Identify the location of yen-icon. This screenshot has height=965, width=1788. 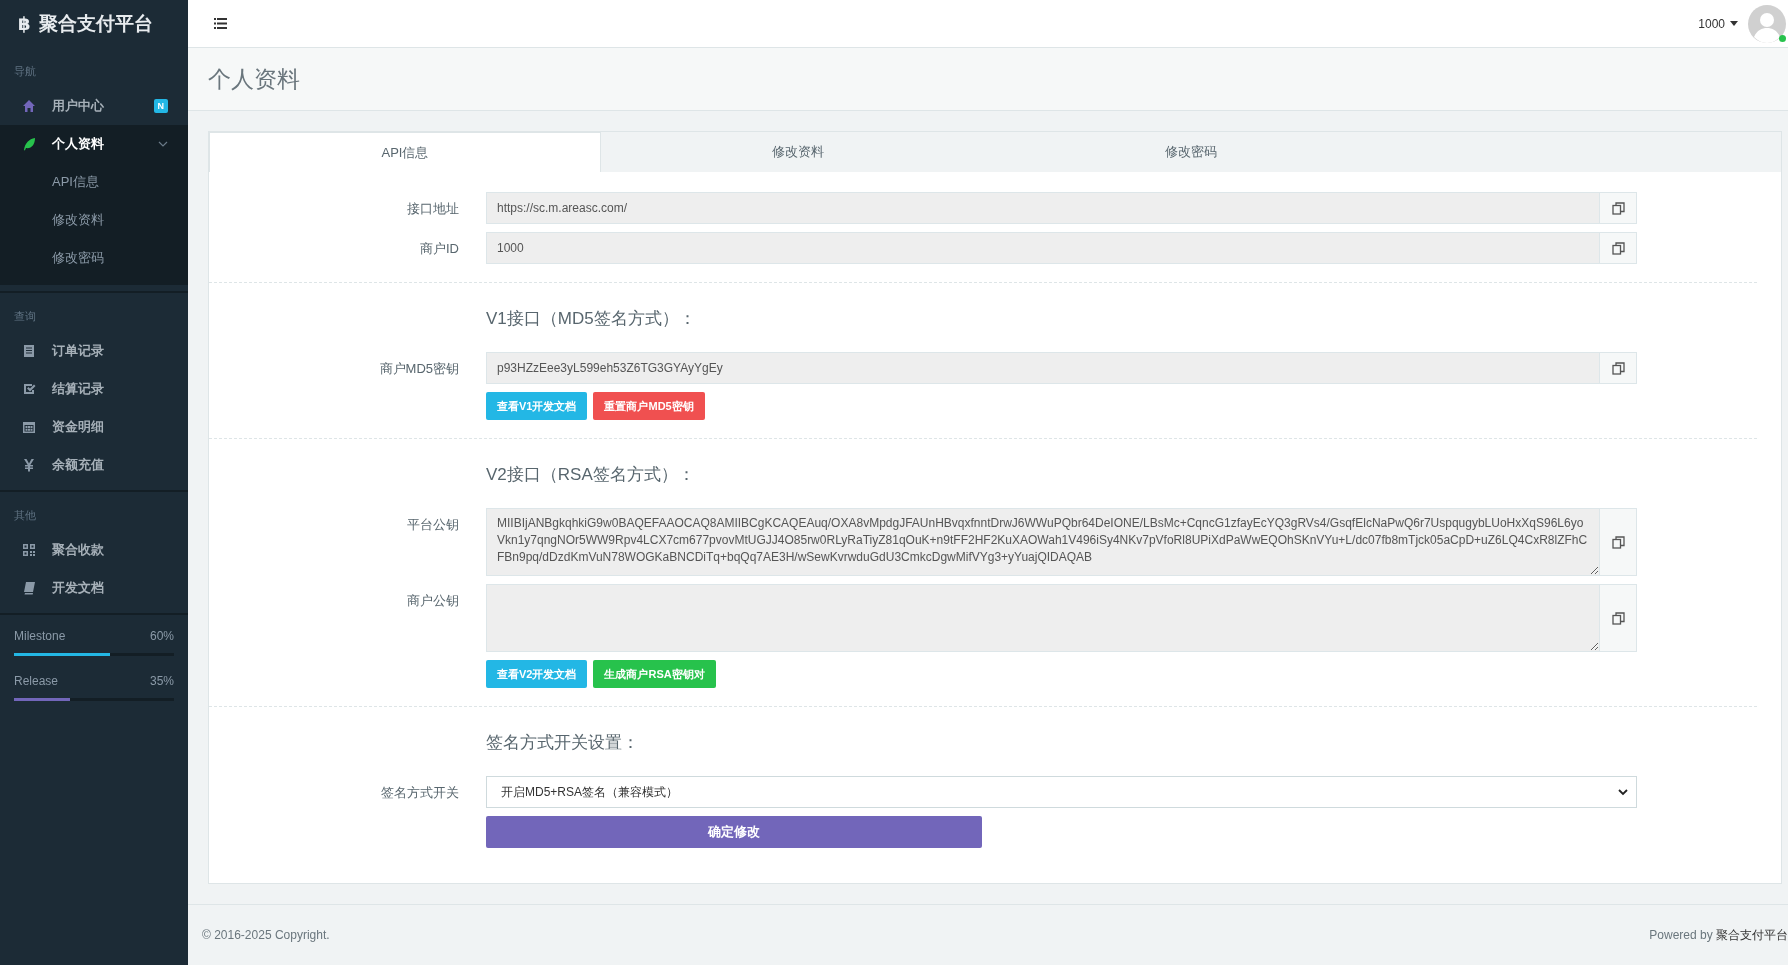
(29, 465).